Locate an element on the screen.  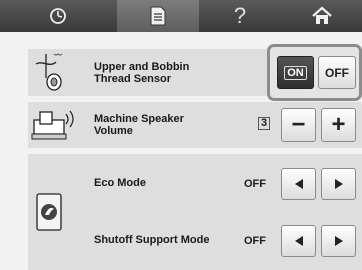
speaker-volume-value: 3 is located at coordinates (264, 123).